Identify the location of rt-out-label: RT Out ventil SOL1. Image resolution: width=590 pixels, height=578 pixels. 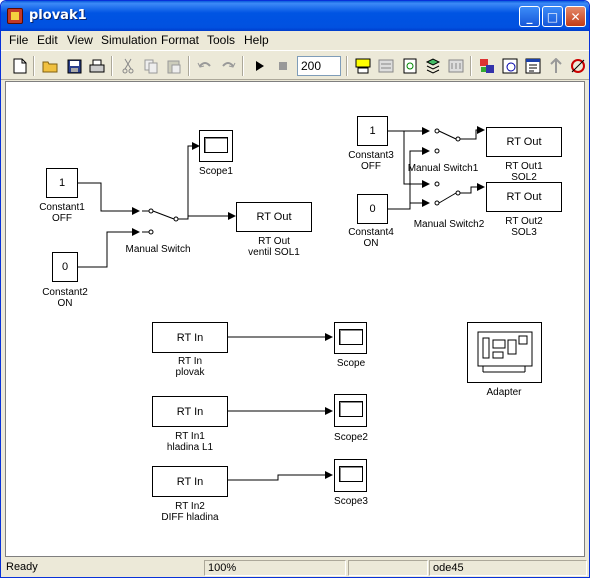
(274, 247).